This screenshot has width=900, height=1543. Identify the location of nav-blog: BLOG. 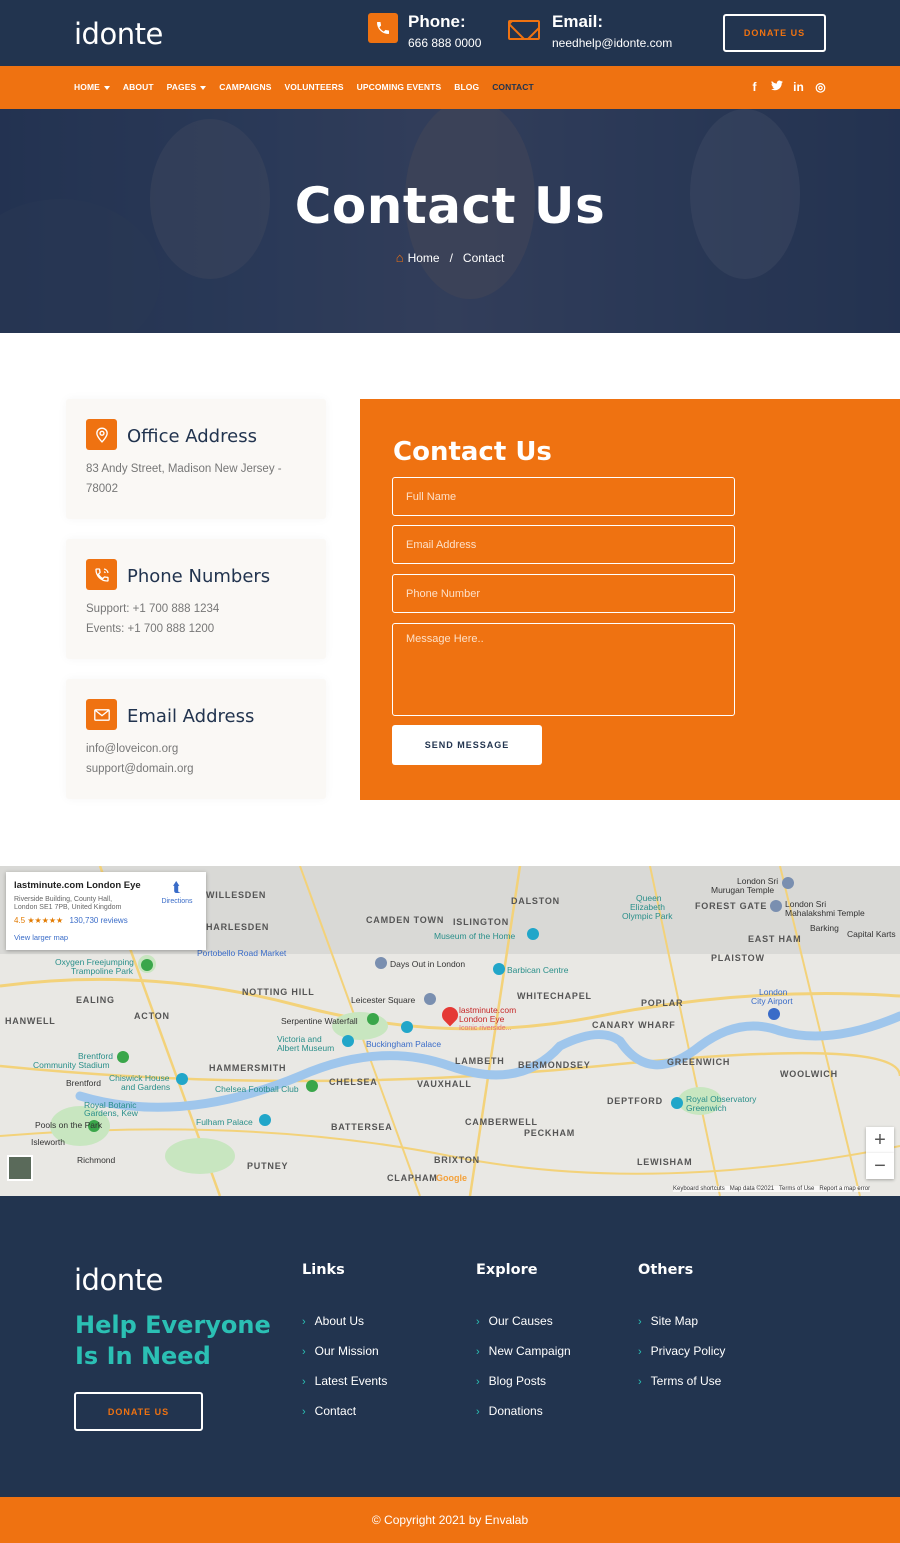
(466, 87).